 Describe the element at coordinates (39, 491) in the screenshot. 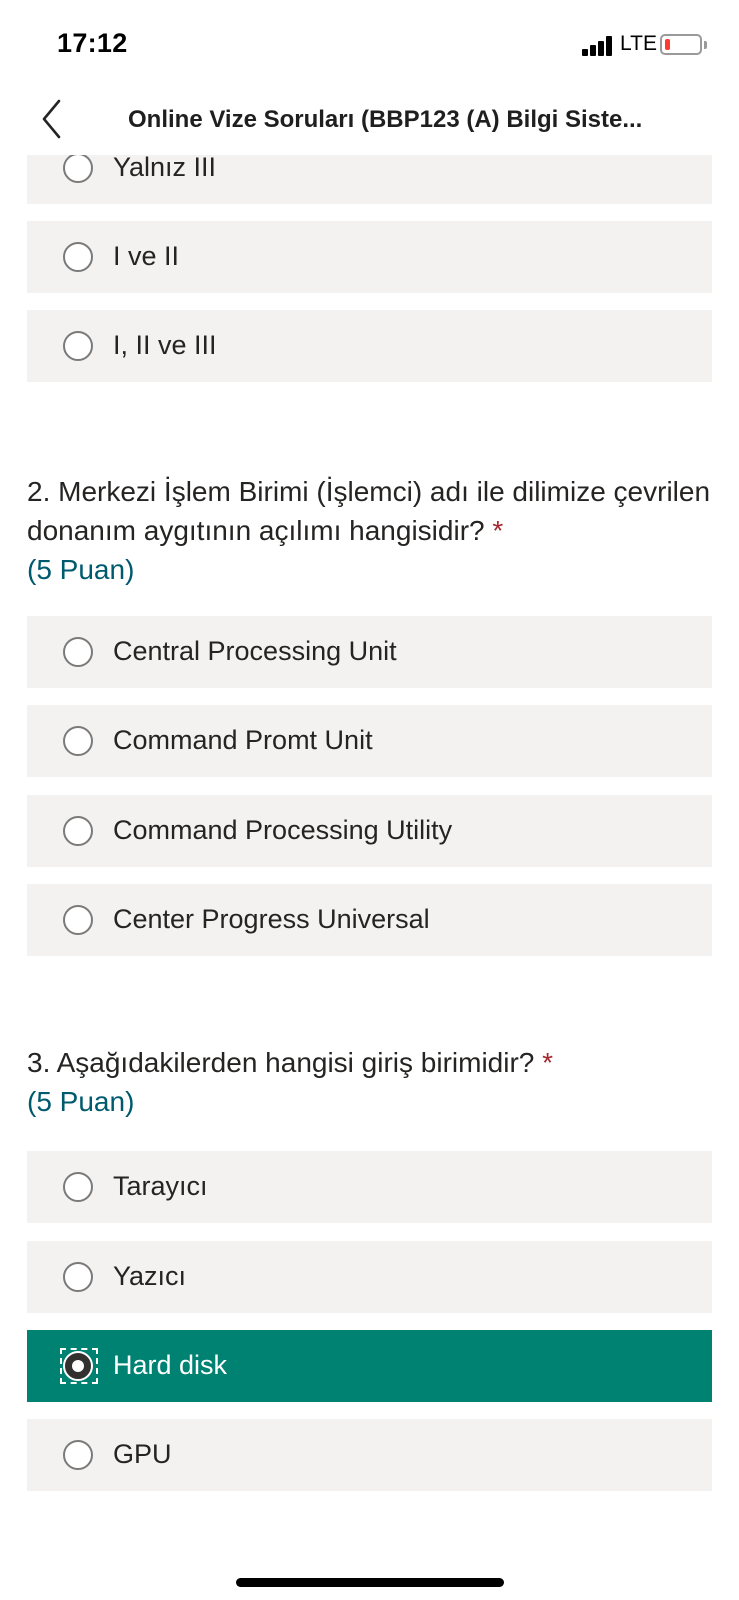

I see `question-number: 2.` at that location.